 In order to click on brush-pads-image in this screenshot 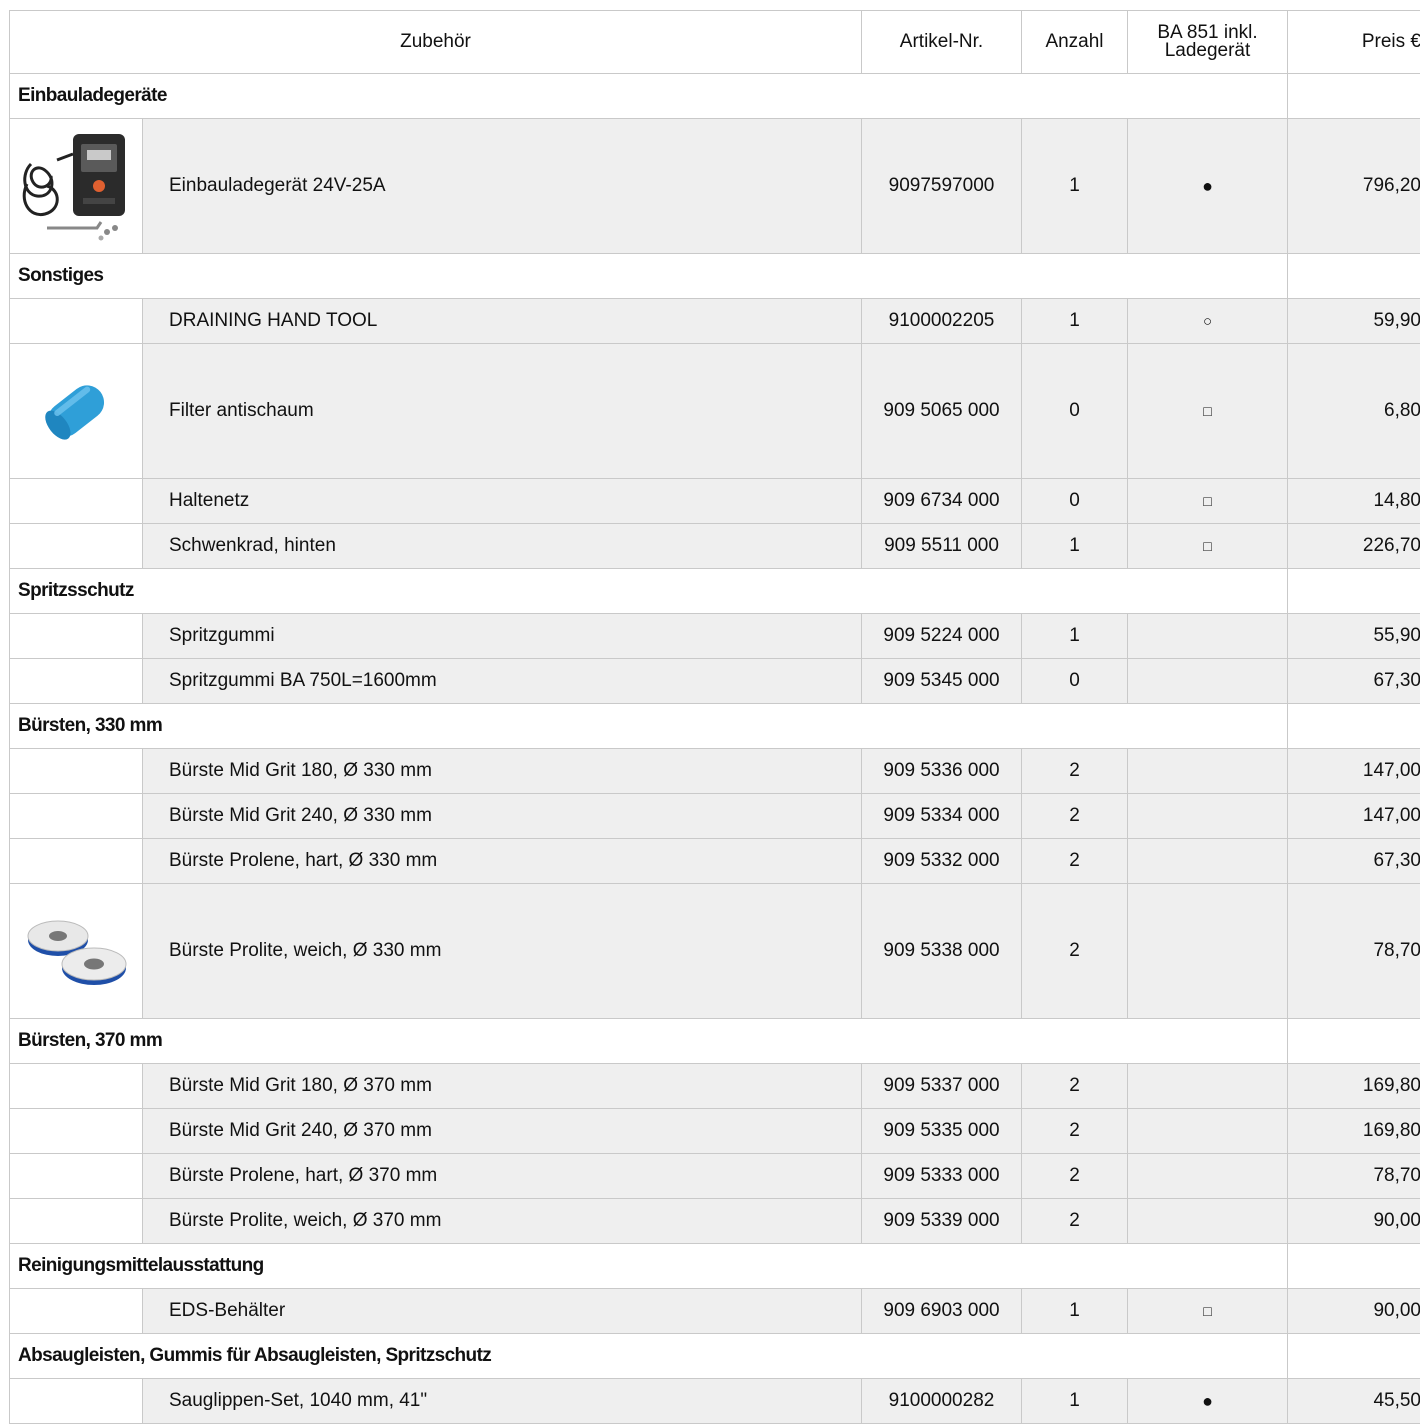, I will do `click(76, 951)`.